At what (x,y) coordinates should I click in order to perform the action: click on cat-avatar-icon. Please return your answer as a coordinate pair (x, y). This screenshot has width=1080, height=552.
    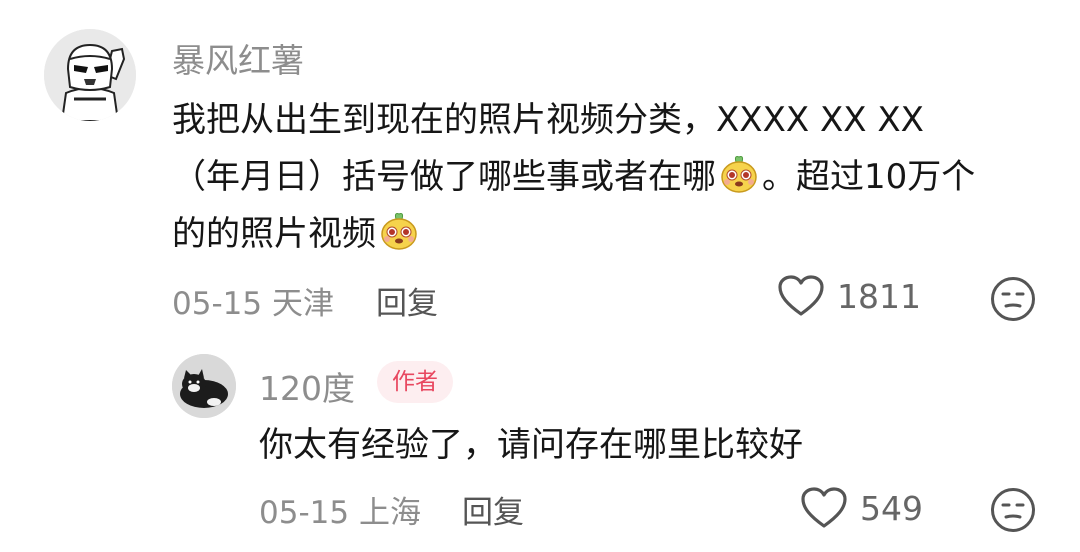
    Looking at the image, I should click on (204, 386).